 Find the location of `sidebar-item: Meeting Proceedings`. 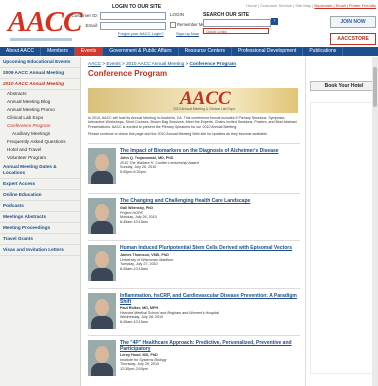

sidebar-item: Meeting Proceedings is located at coordinates (40, 228).